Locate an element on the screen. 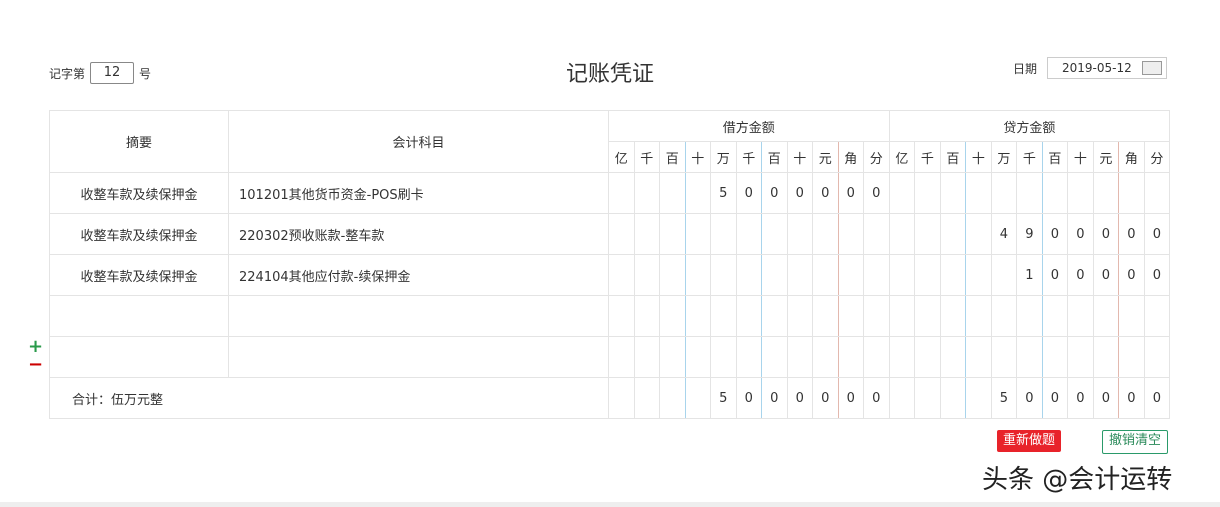  remove-row-button: − is located at coordinates (35, 364).